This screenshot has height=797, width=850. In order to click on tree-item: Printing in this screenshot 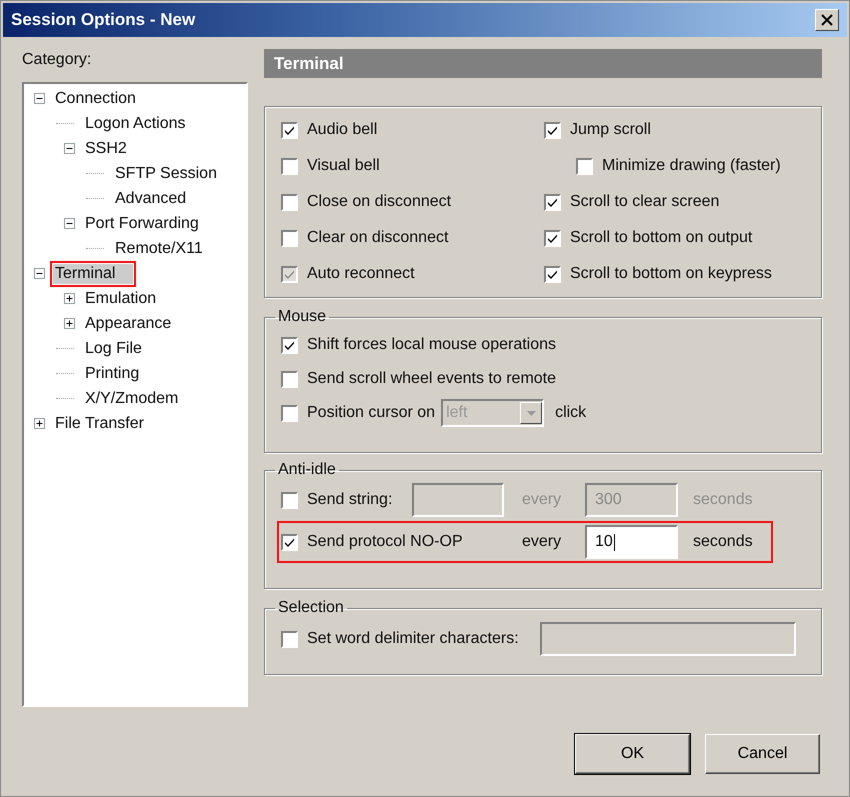, I will do `click(112, 374)`.